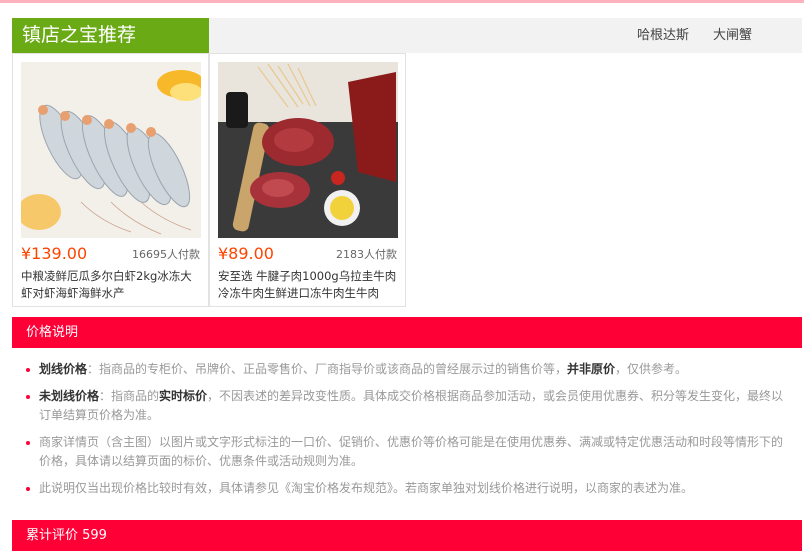  Describe the element at coordinates (308, 150) in the screenshot. I see `beef-photo` at that location.